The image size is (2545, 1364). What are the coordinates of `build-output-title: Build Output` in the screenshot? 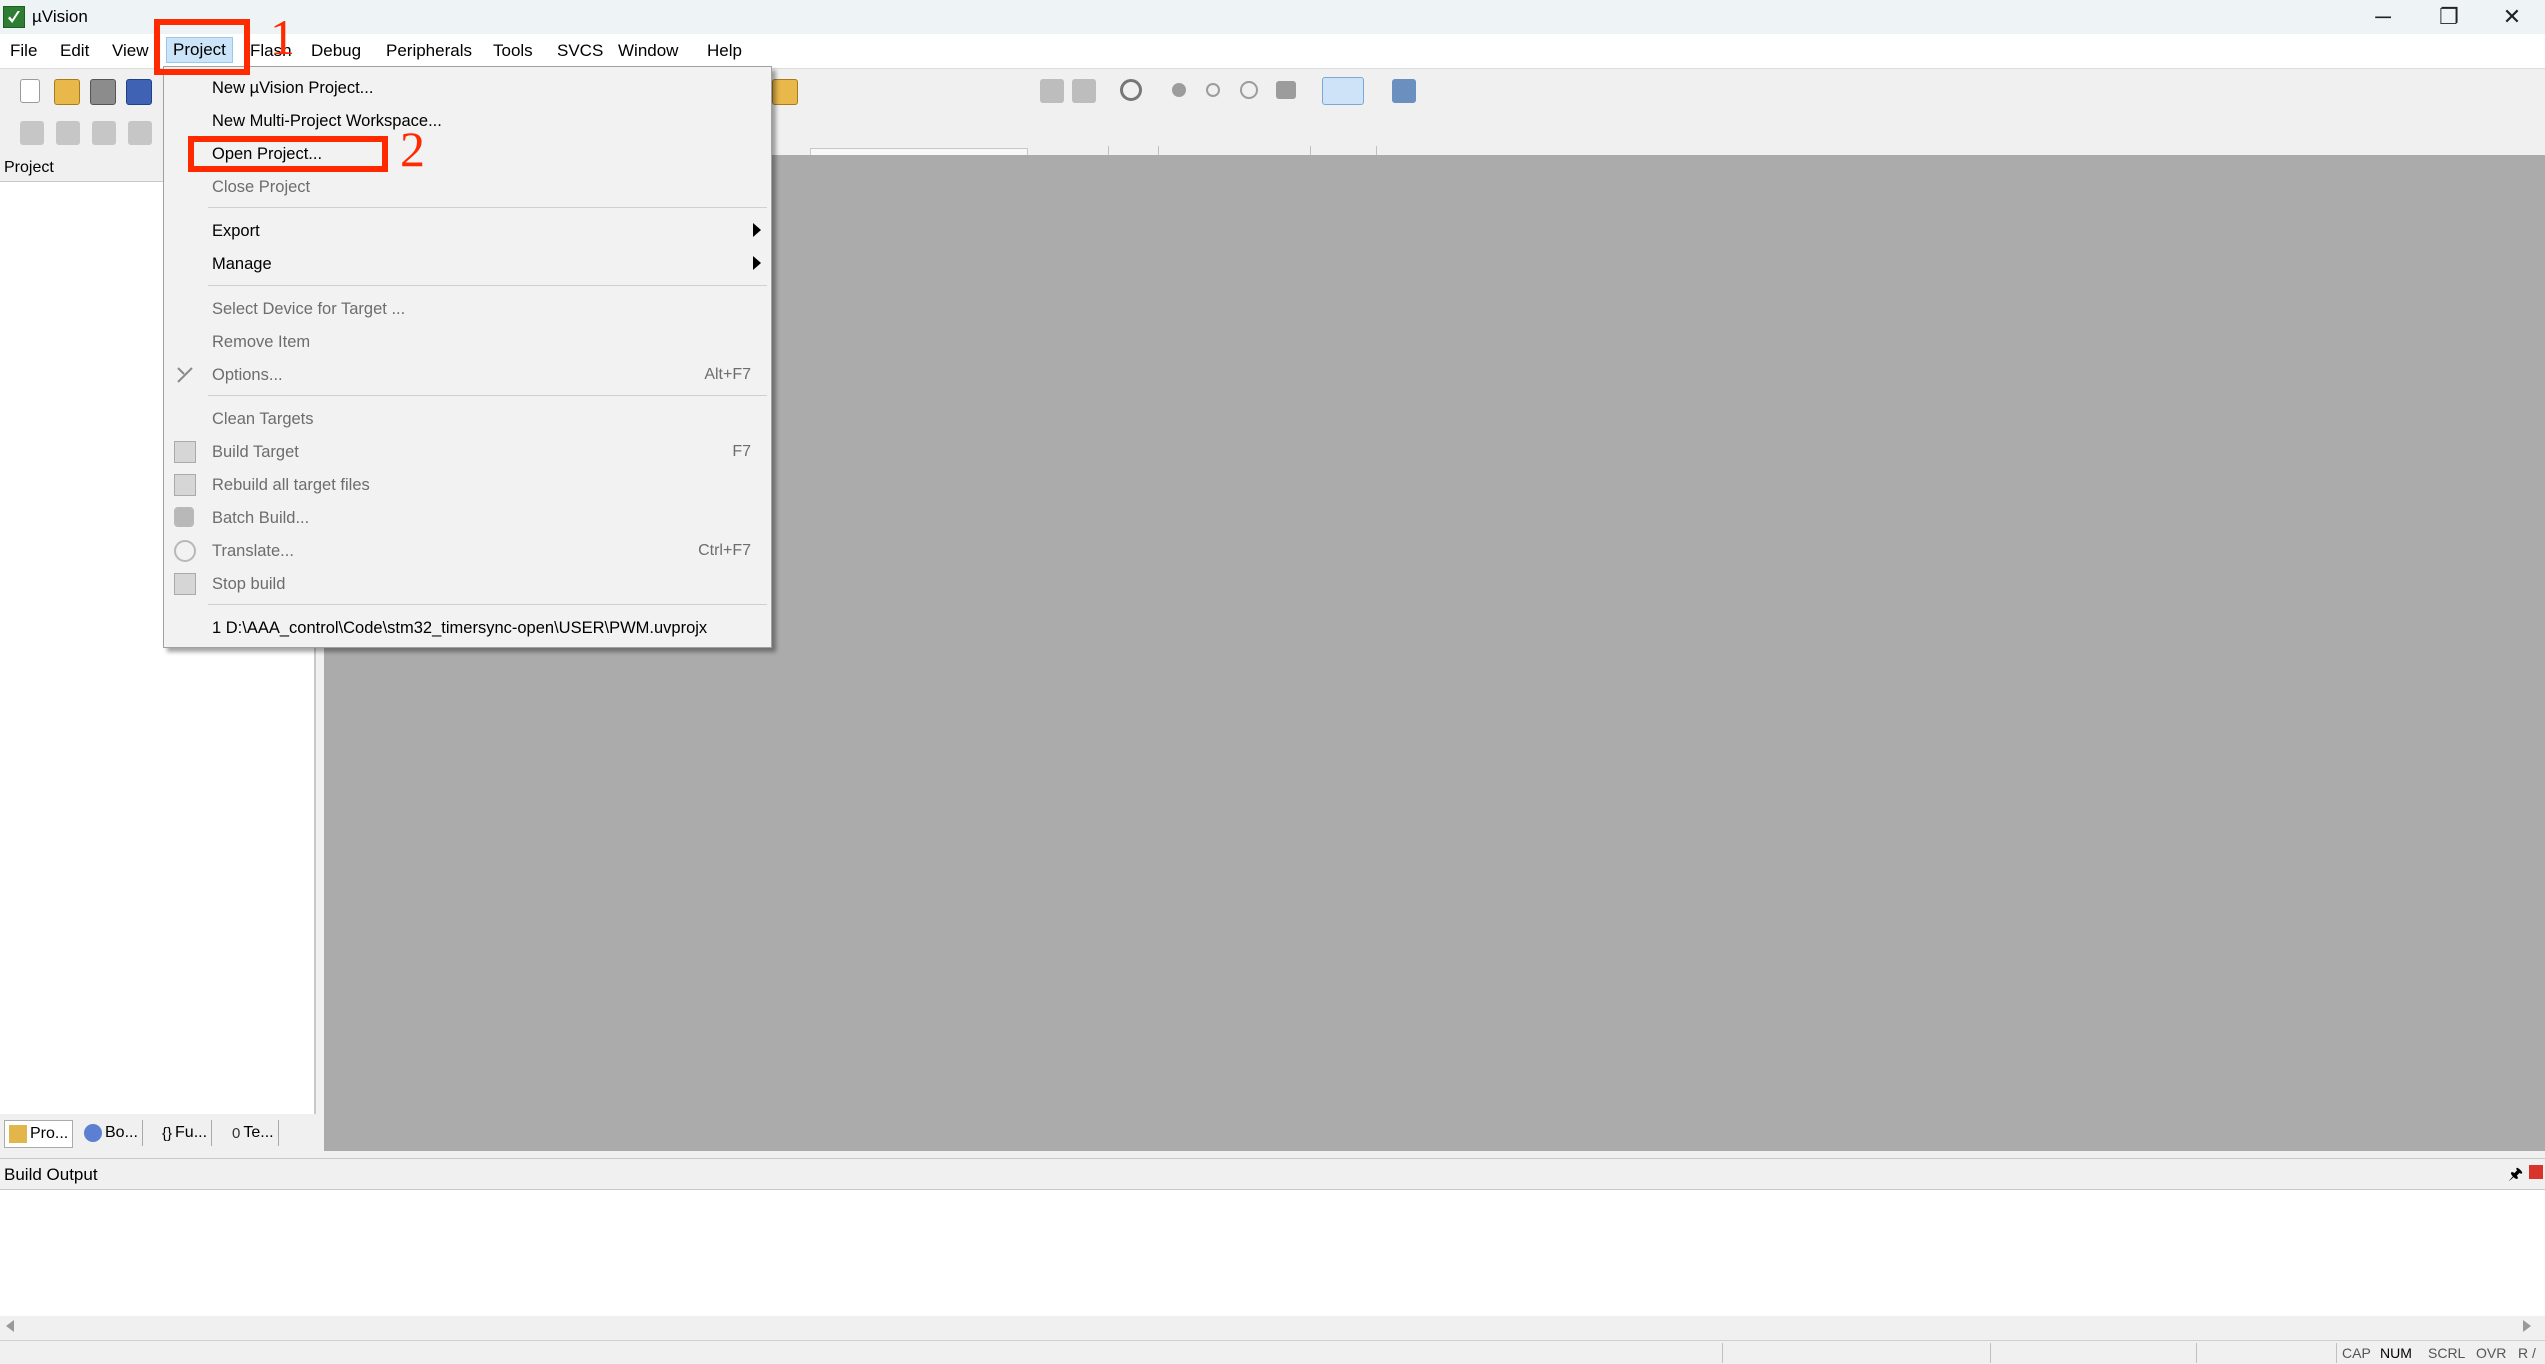 It's located at (51, 1174).